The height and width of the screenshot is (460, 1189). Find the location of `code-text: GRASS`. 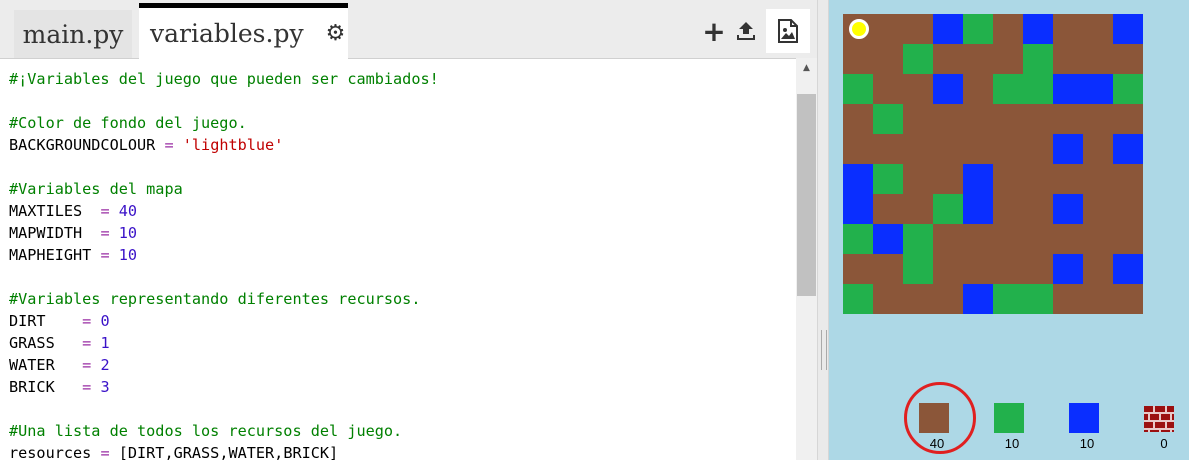

code-text: GRASS is located at coordinates (46, 343).